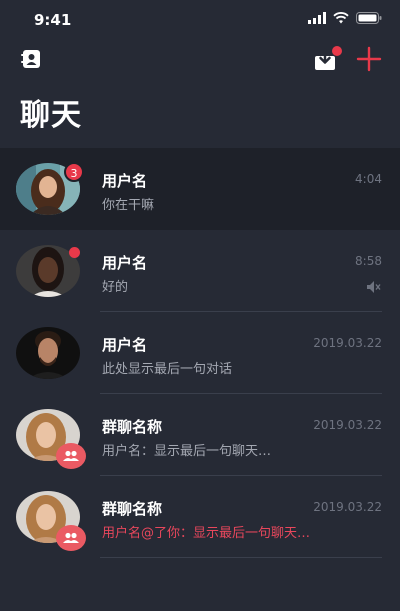  What do you see at coordinates (53, 20) in the screenshot?
I see `status-time: 9:41` at bounding box center [53, 20].